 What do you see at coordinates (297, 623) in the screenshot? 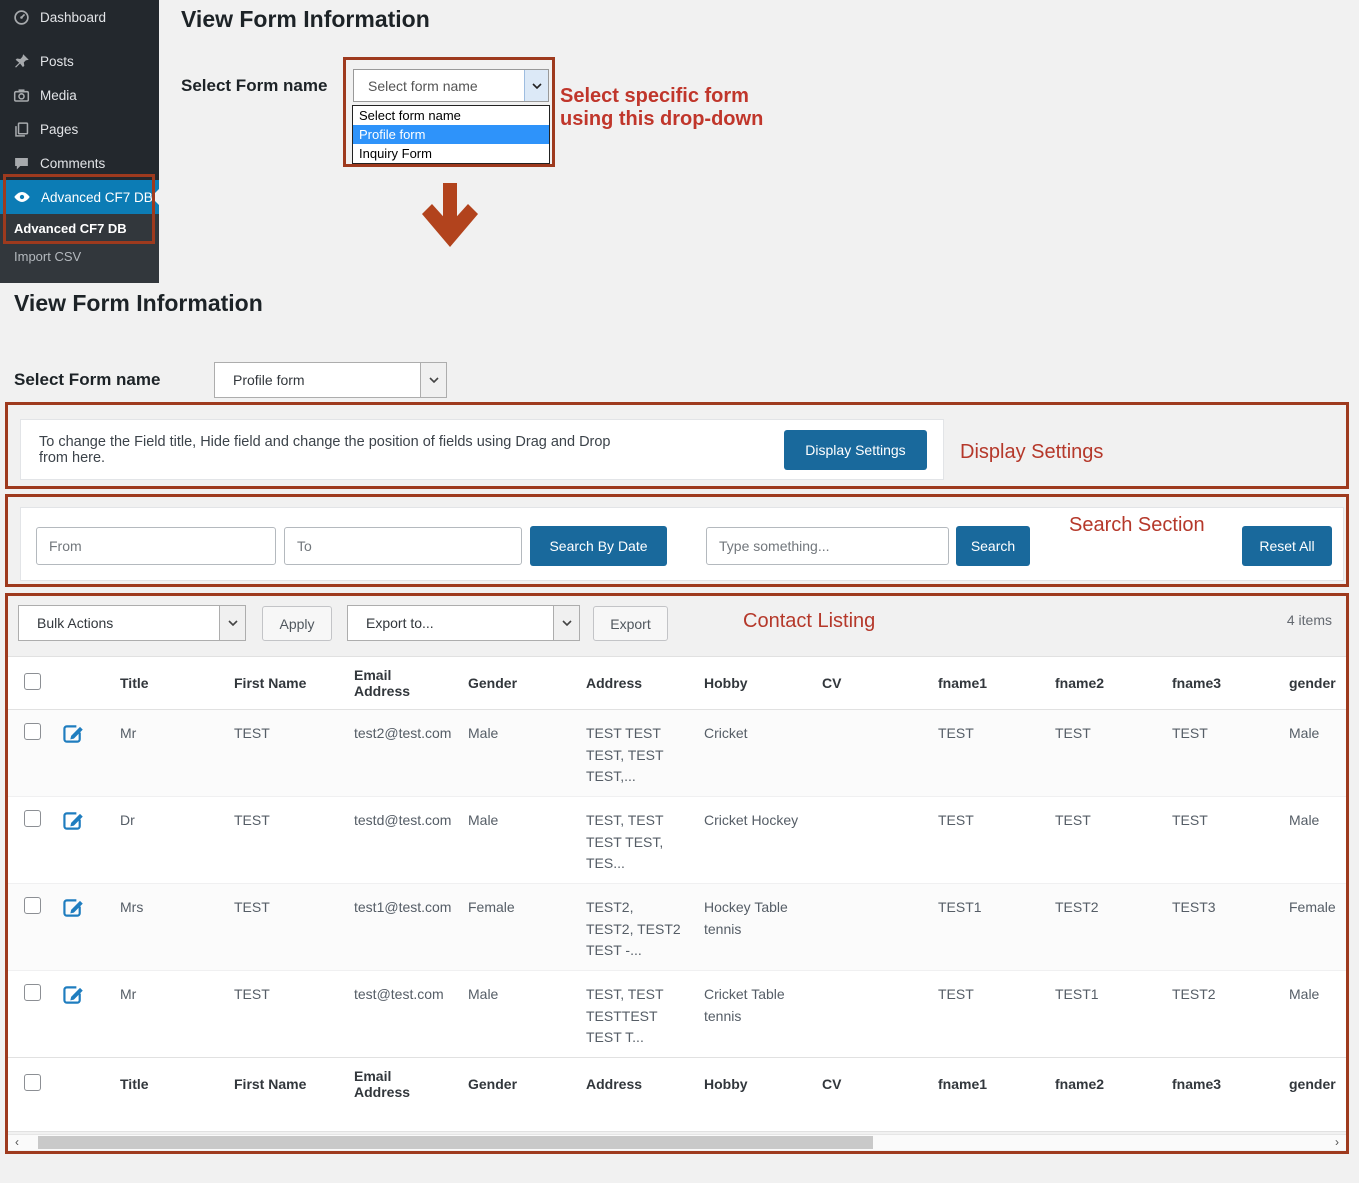
I see `apply-button: Apply` at bounding box center [297, 623].